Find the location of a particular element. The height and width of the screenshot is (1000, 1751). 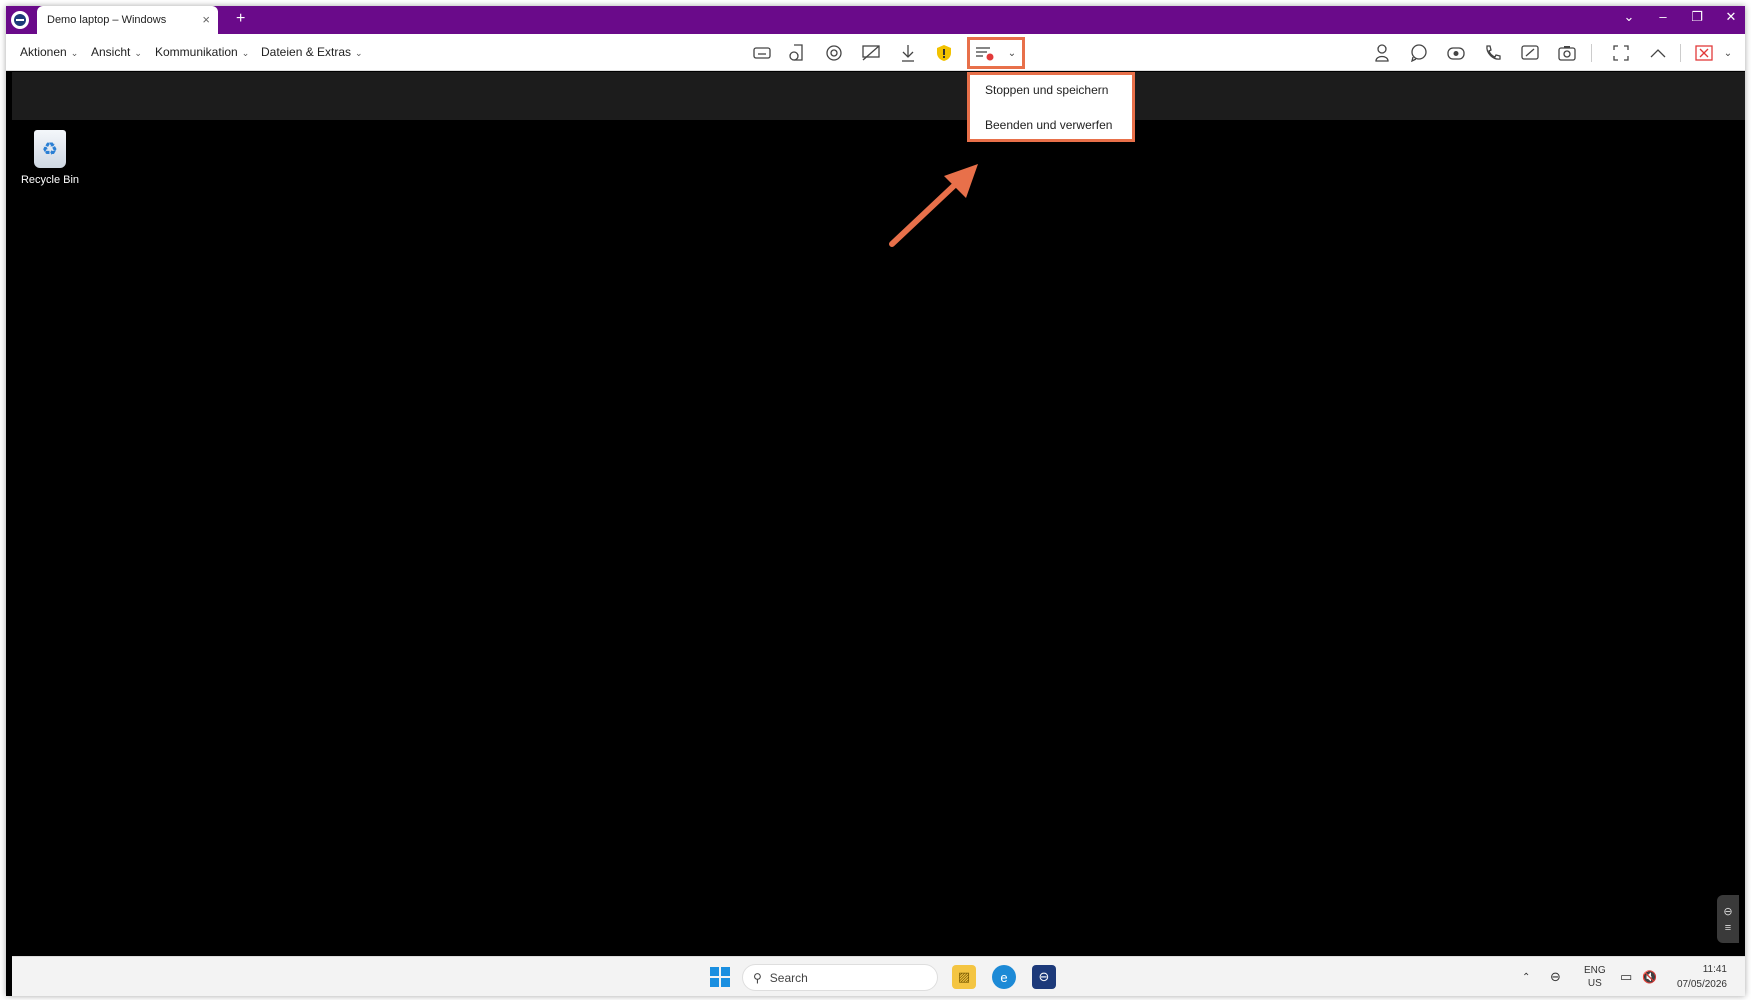

collapse-icon is located at coordinates (1658, 53).